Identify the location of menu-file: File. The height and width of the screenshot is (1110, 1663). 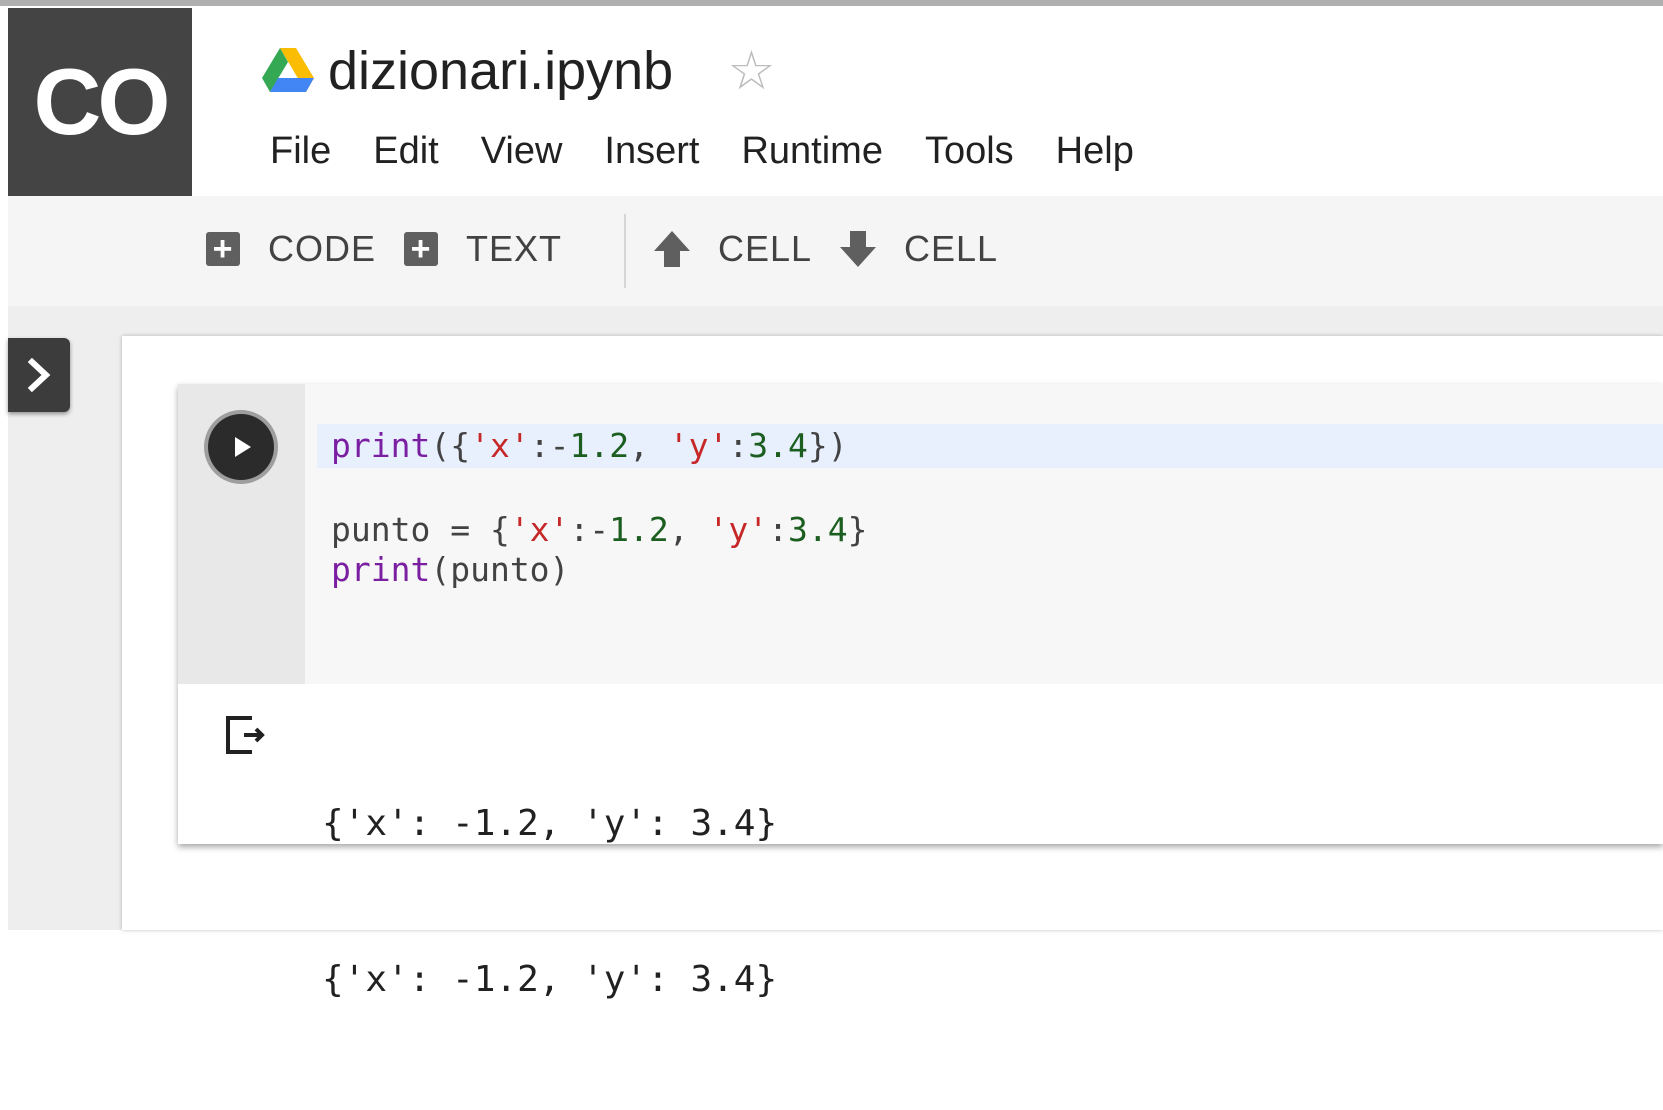
(300, 151).